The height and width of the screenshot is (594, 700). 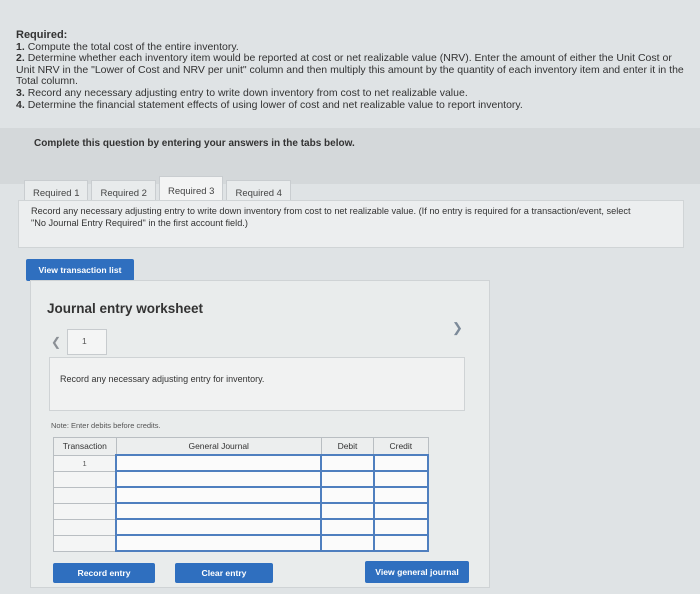 I want to click on view-transaction-list-button: View transaction list, so click(x=80, y=270).